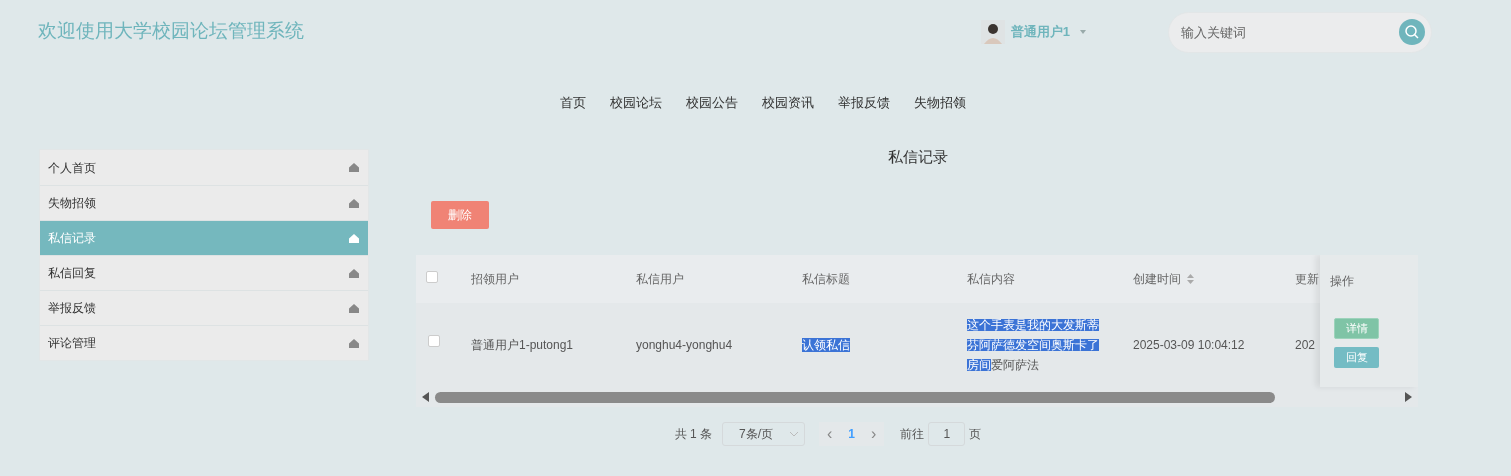 The image size is (1511, 476). Describe the element at coordinates (432, 277) in the screenshot. I see `select-all-checkbox` at that location.